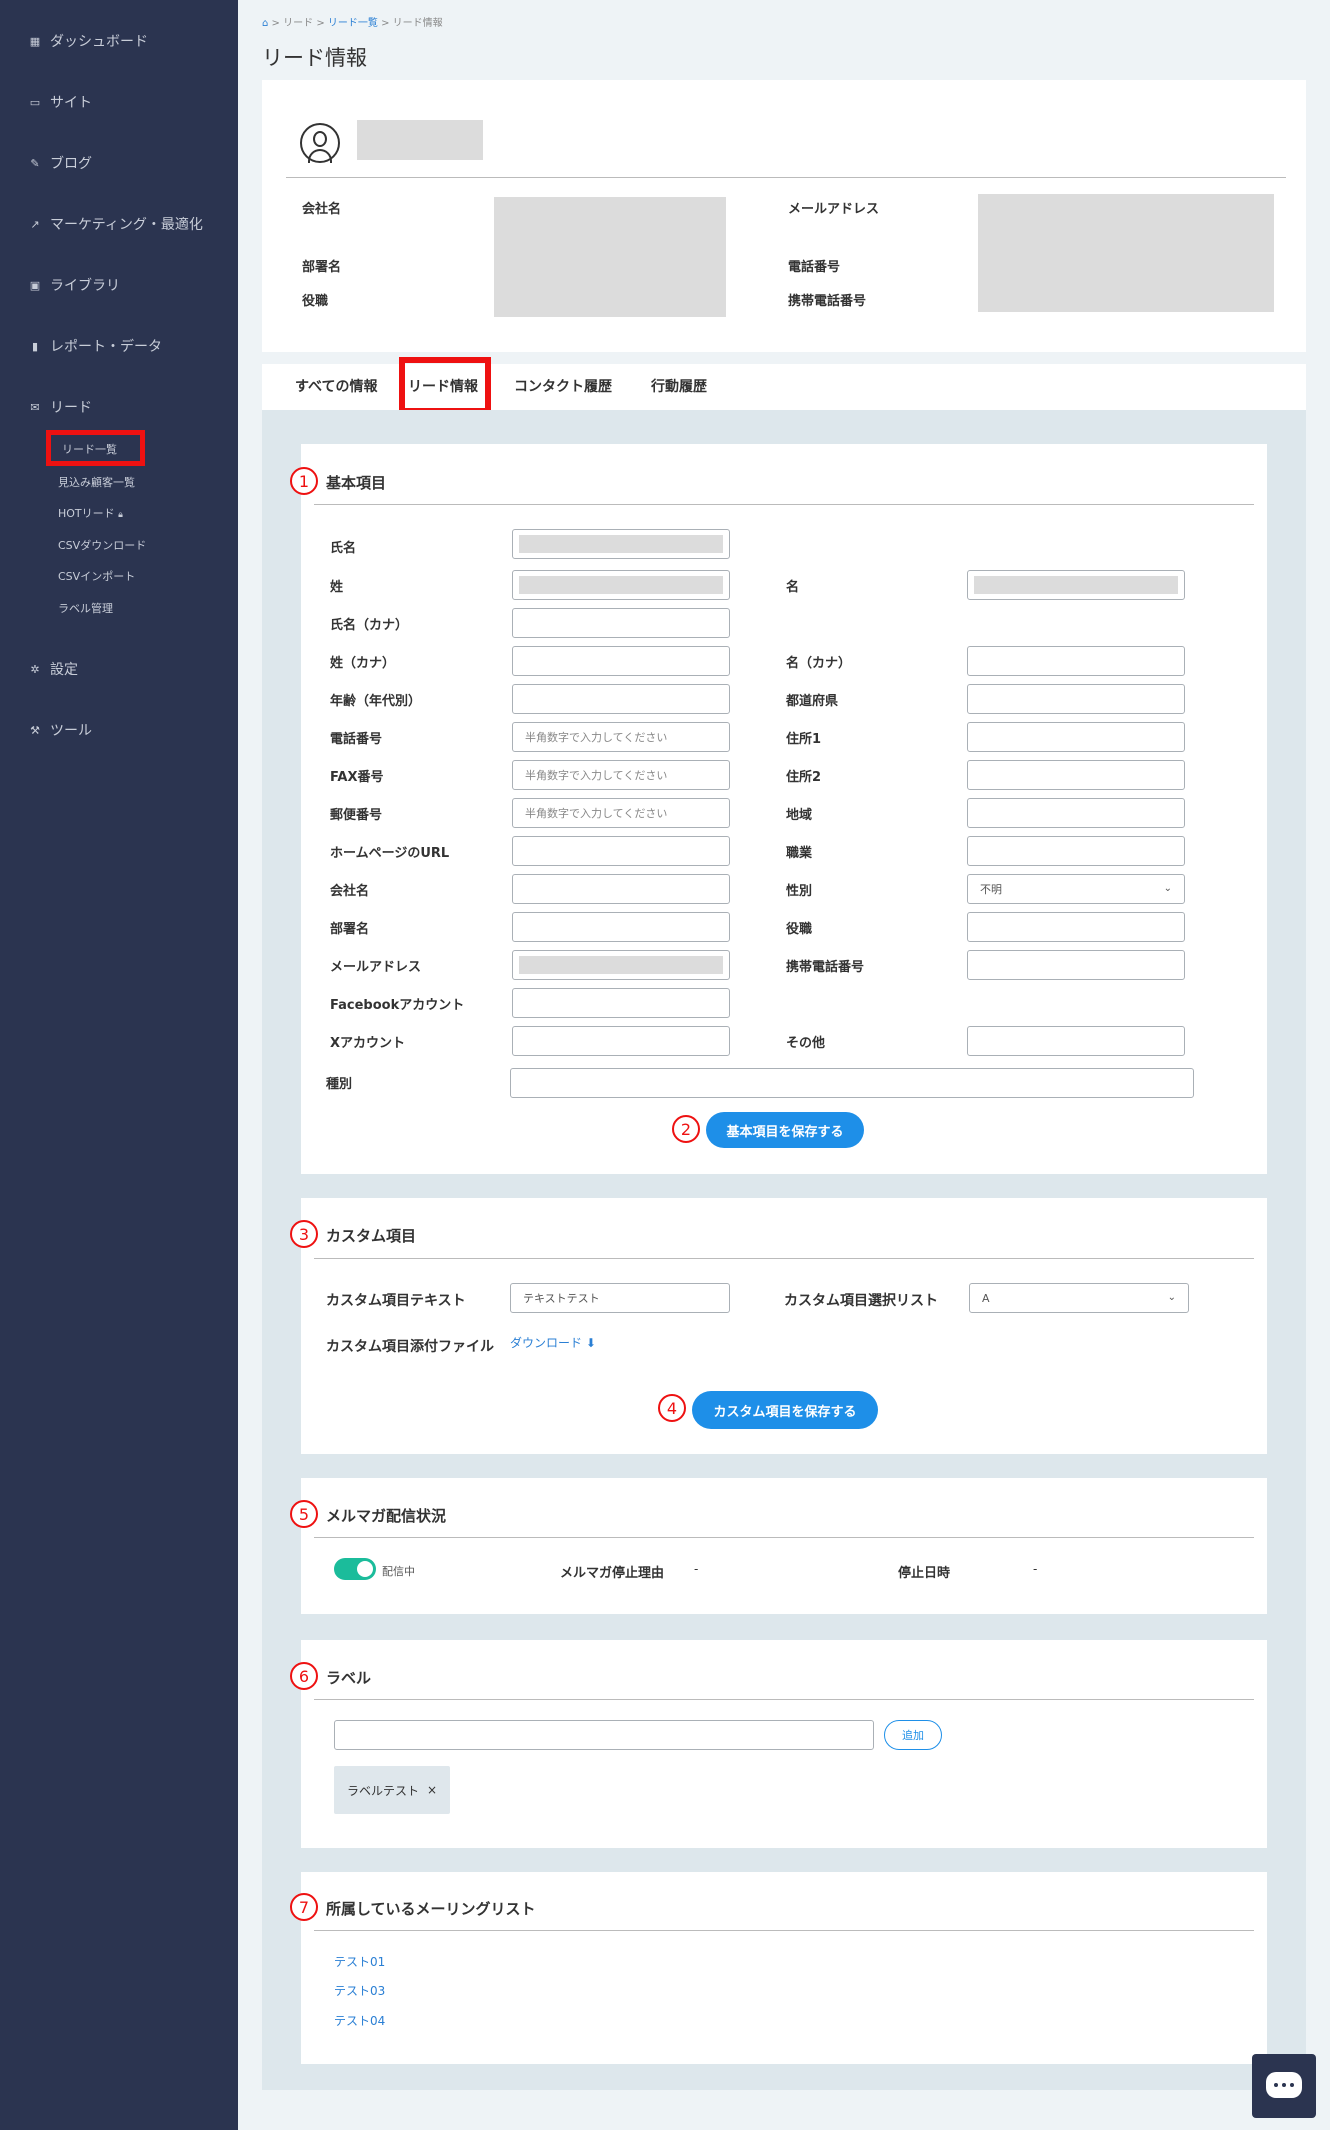 This screenshot has height=2130, width=1330. Describe the element at coordinates (368, 1043) in the screenshot. I see `x-account-label: Xアカウント` at that location.